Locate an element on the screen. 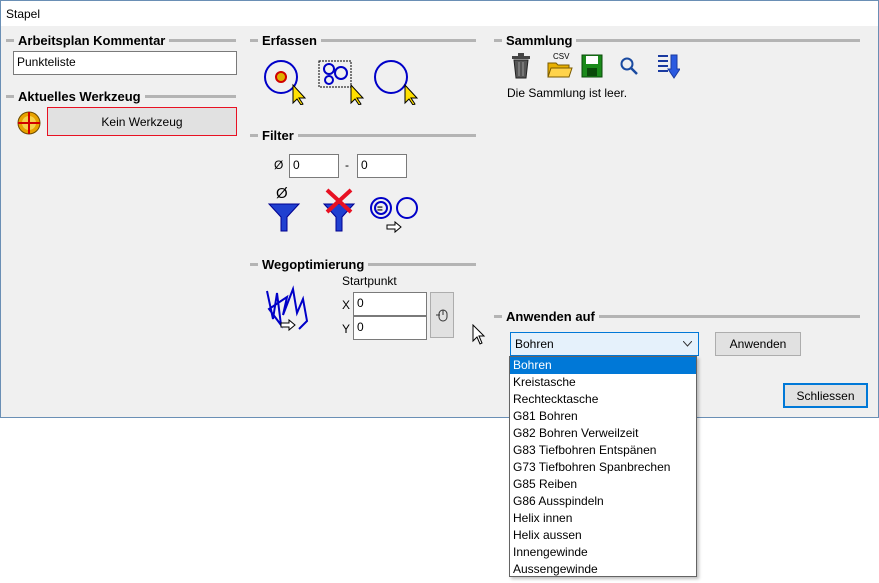 Image resolution: width=879 pixels, height=583 pixels. apply-group-title: Anwenden auf is located at coordinates (550, 316).